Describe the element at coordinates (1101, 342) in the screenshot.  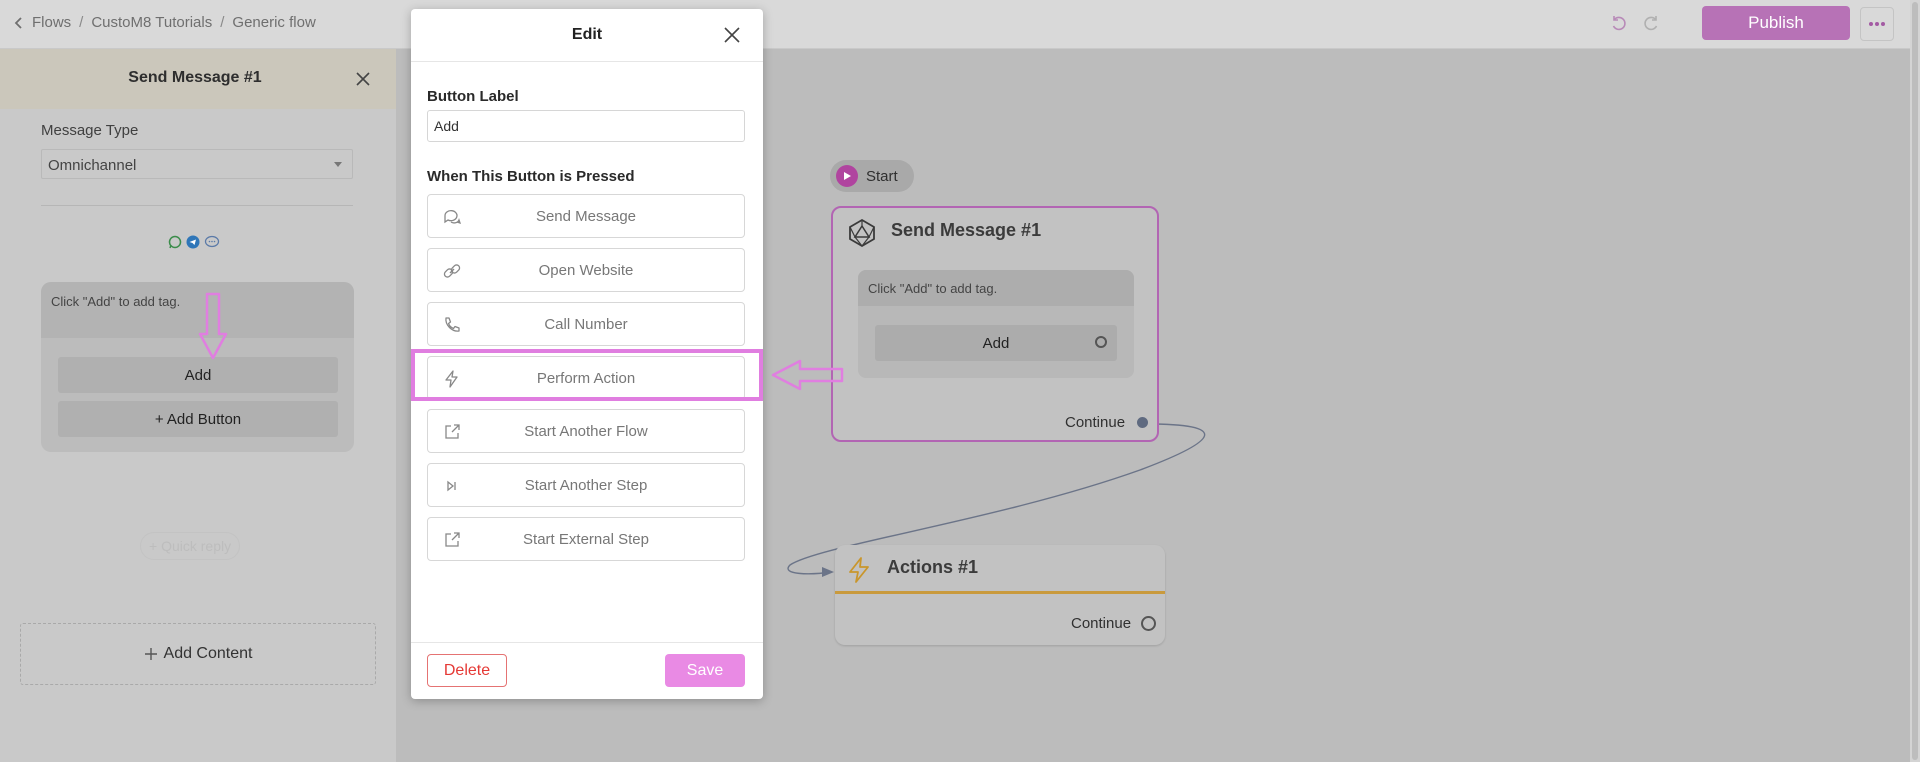
I see `button-port` at that location.